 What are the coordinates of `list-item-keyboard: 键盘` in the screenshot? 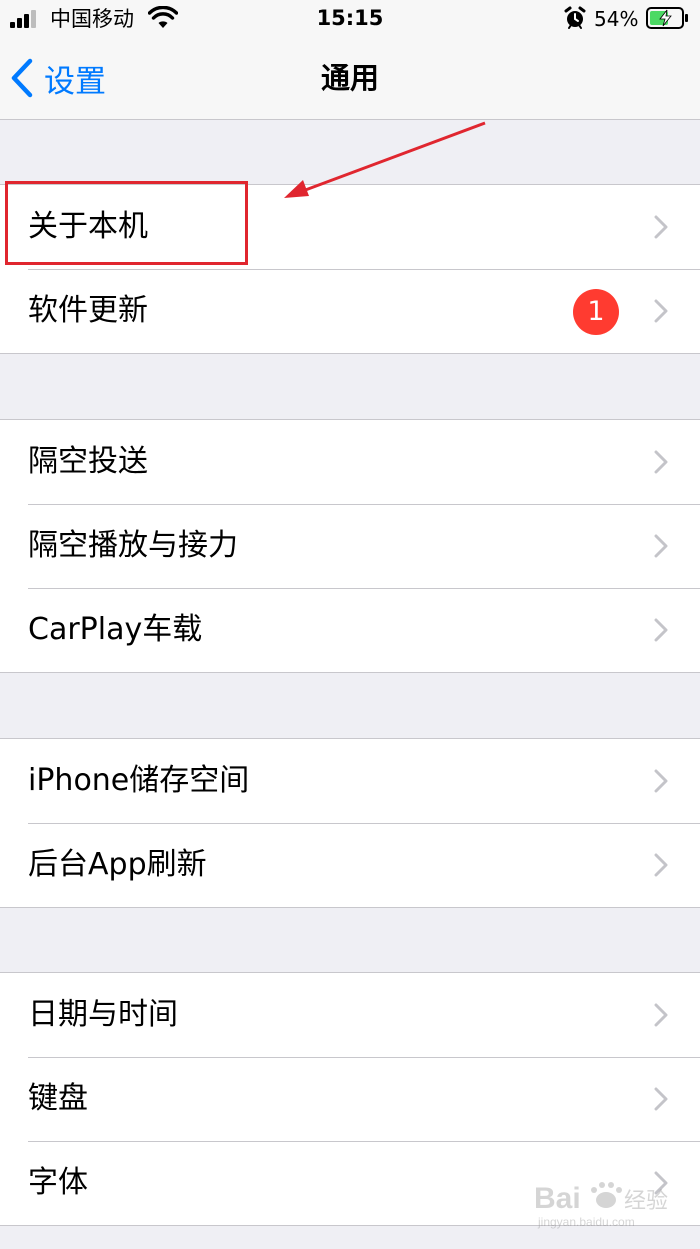 It's located at (350, 1099).